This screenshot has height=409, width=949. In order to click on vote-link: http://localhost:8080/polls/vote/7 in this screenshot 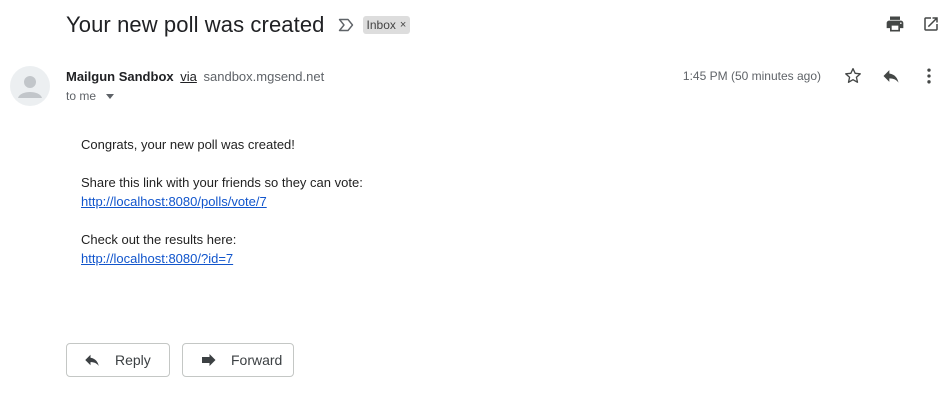, I will do `click(174, 201)`.